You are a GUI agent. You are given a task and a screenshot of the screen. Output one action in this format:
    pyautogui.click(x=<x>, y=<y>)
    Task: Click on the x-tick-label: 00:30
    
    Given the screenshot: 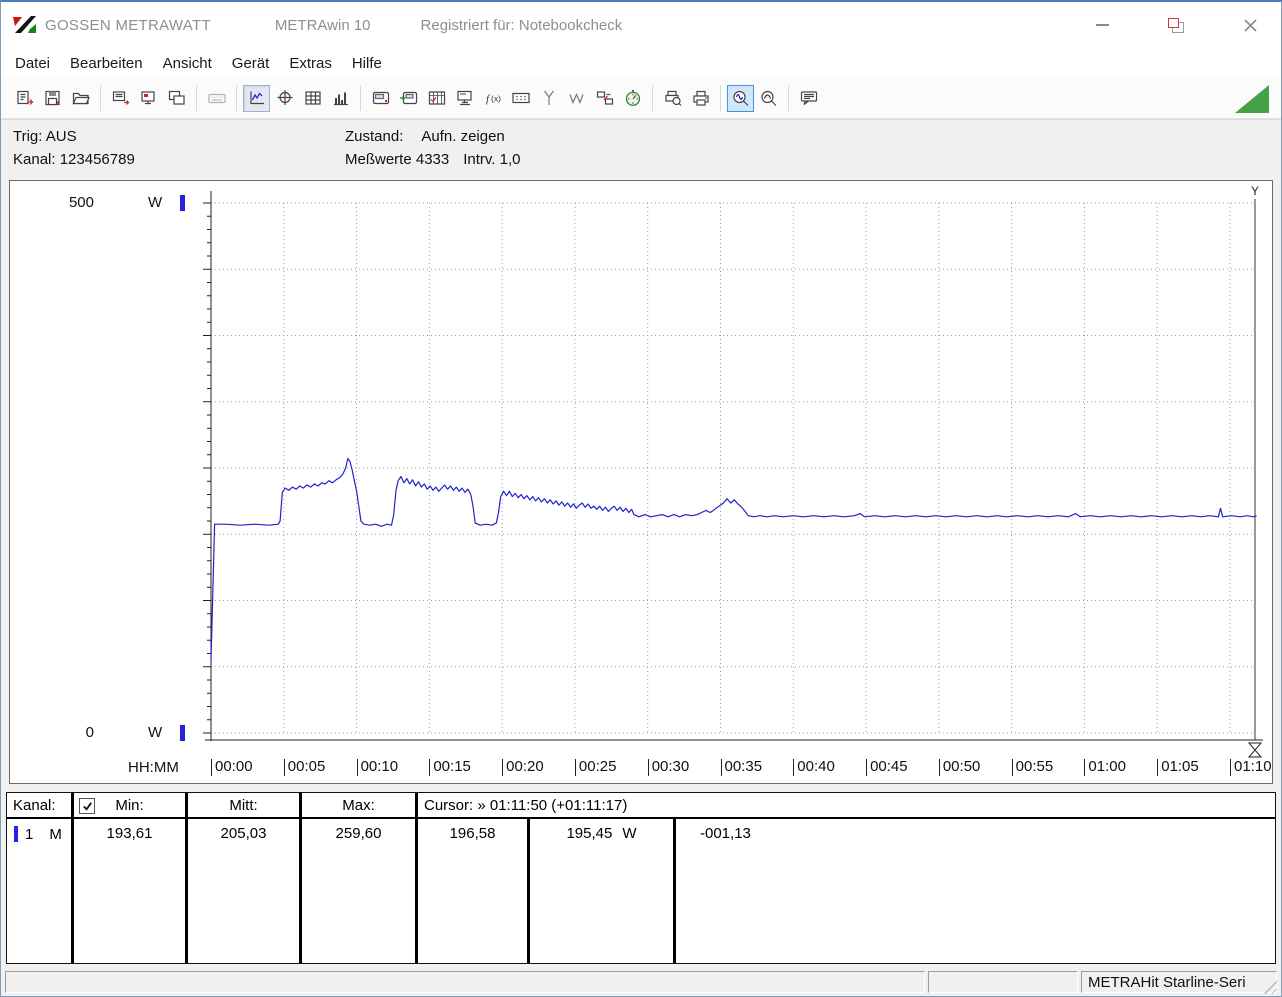 What is the action you would take?
    pyautogui.click(x=668, y=767)
    